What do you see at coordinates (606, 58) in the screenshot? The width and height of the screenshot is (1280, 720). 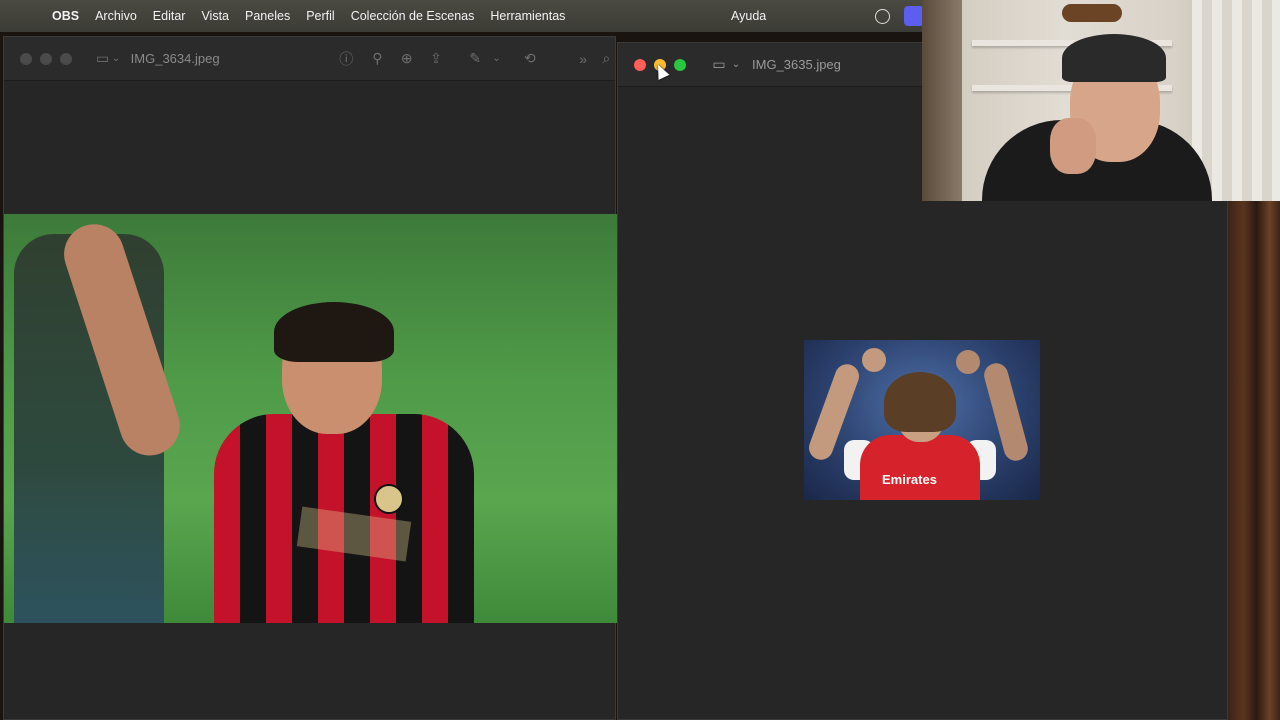 I see `search-icon: ⌕` at bounding box center [606, 58].